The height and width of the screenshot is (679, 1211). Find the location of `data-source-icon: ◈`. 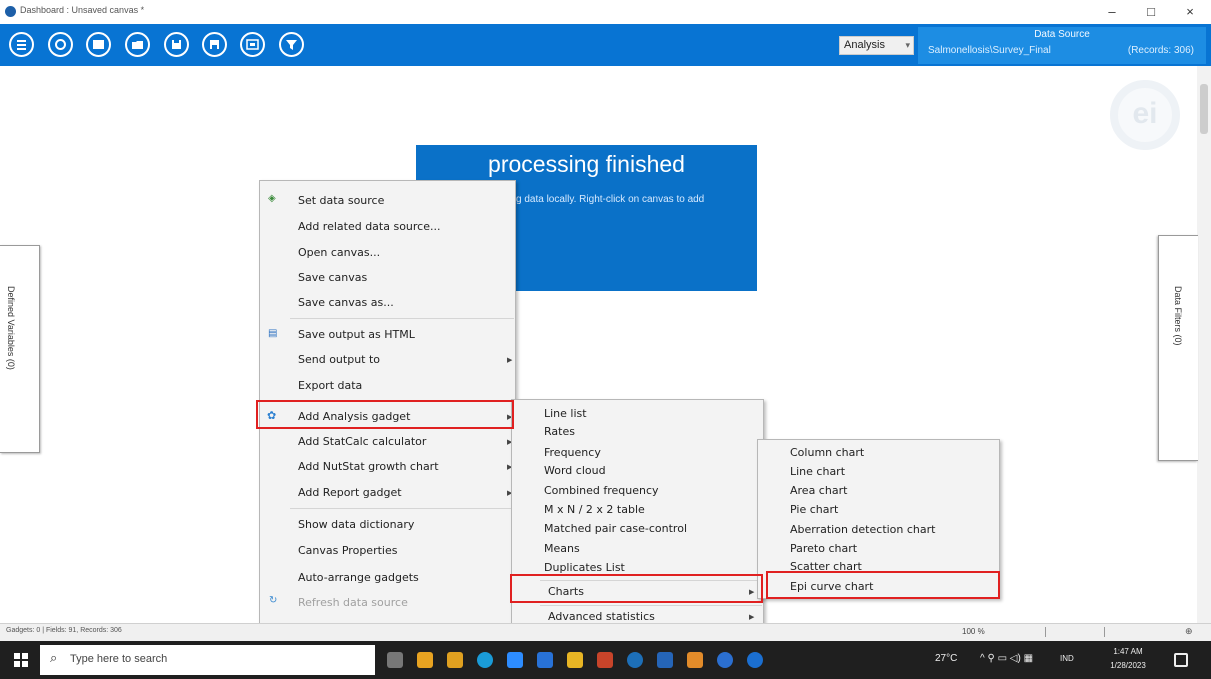

data-source-icon: ◈ is located at coordinates (272, 198).